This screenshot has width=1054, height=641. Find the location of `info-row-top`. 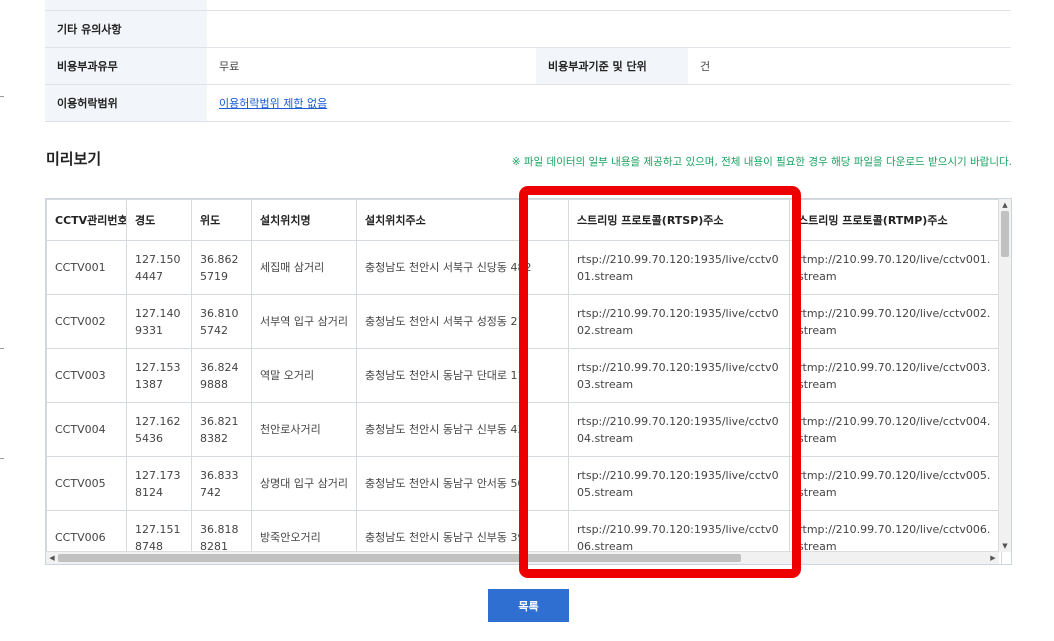

info-row-top is located at coordinates (528, 5).